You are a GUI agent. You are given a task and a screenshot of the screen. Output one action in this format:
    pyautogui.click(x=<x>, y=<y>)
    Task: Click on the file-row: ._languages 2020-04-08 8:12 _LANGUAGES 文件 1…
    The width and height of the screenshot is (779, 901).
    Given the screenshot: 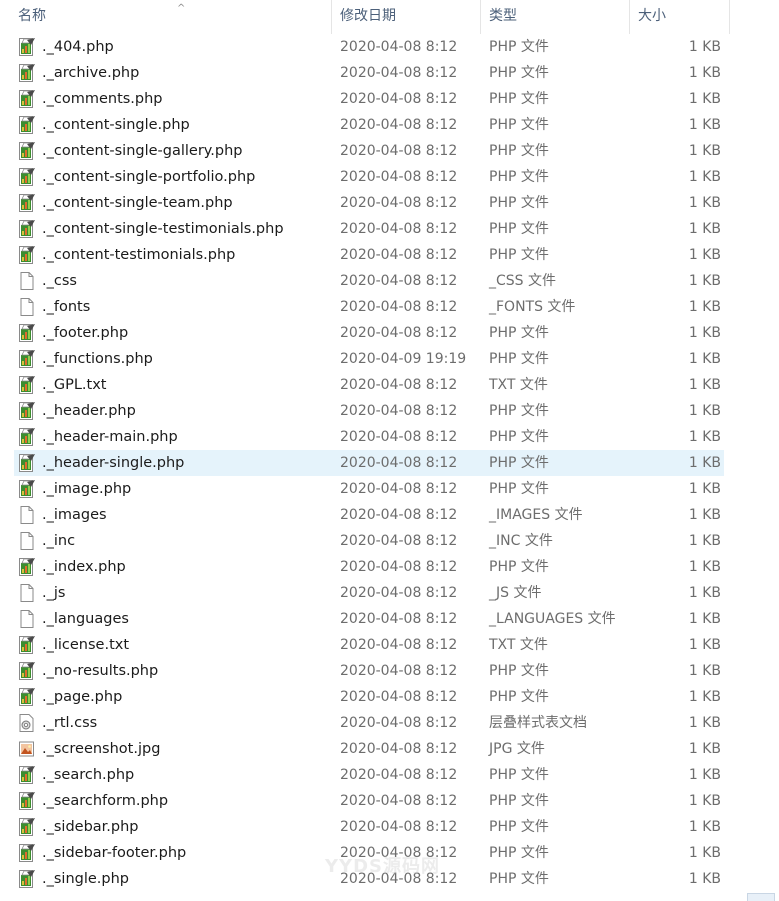 What is the action you would take?
    pyautogui.click(x=389, y=619)
    